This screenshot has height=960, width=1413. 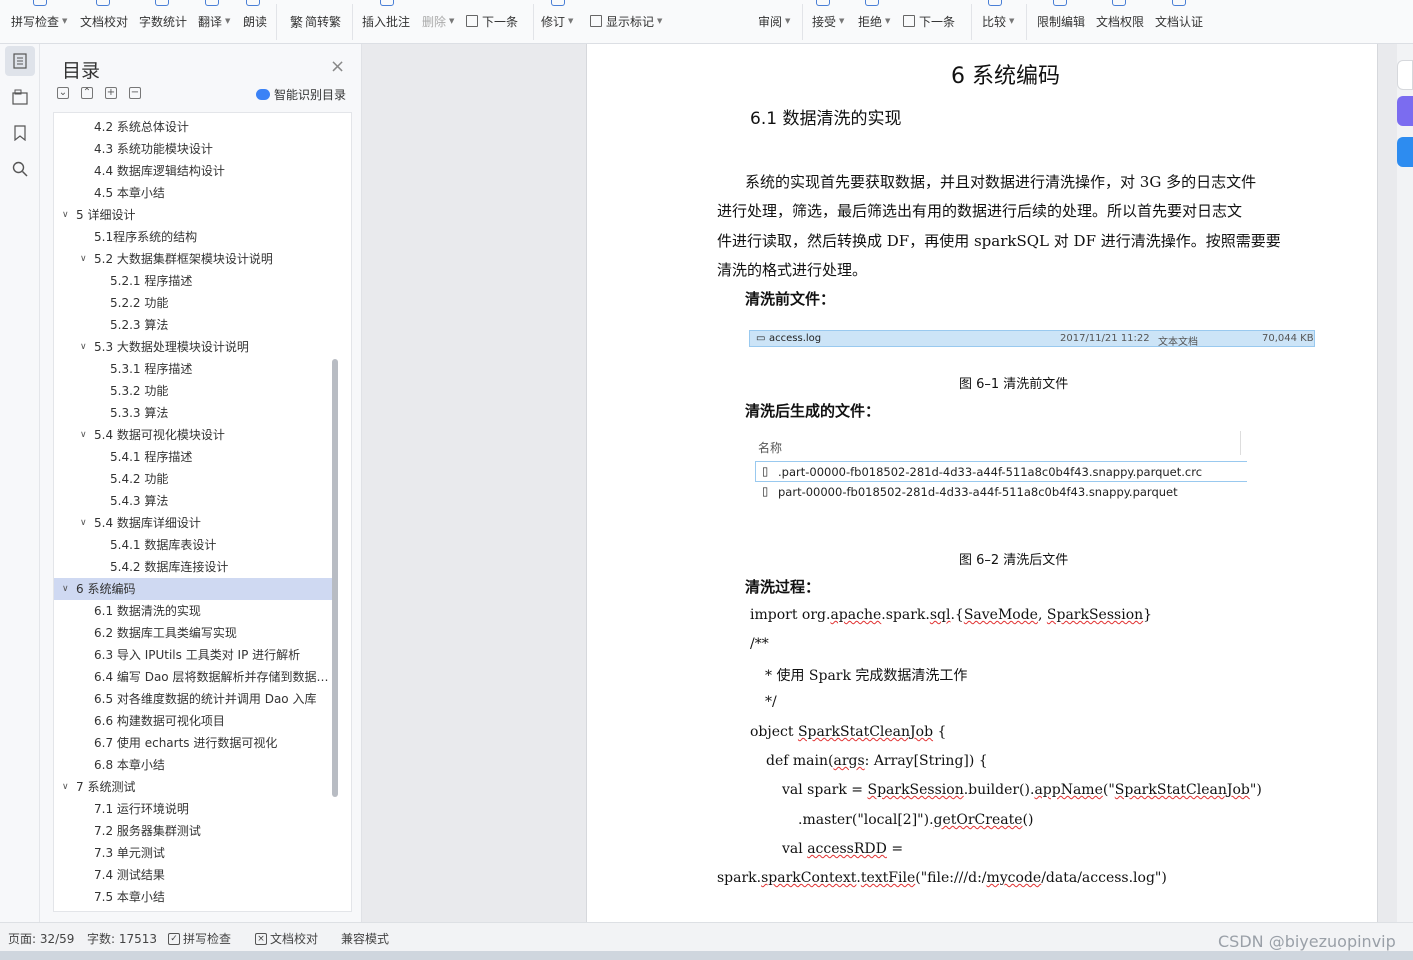 I want to click on doc-permission-button: 文档权限, so click(x=1120, y=21).